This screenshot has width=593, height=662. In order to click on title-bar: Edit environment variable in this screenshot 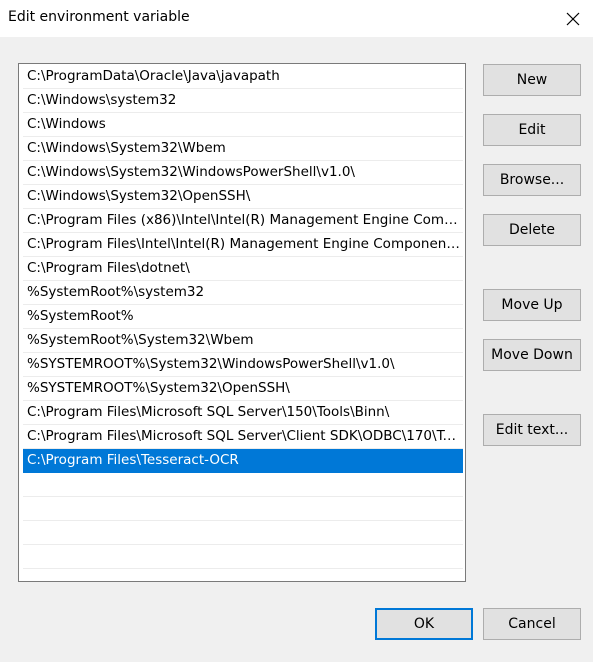, I will do `click(296, 18)`.